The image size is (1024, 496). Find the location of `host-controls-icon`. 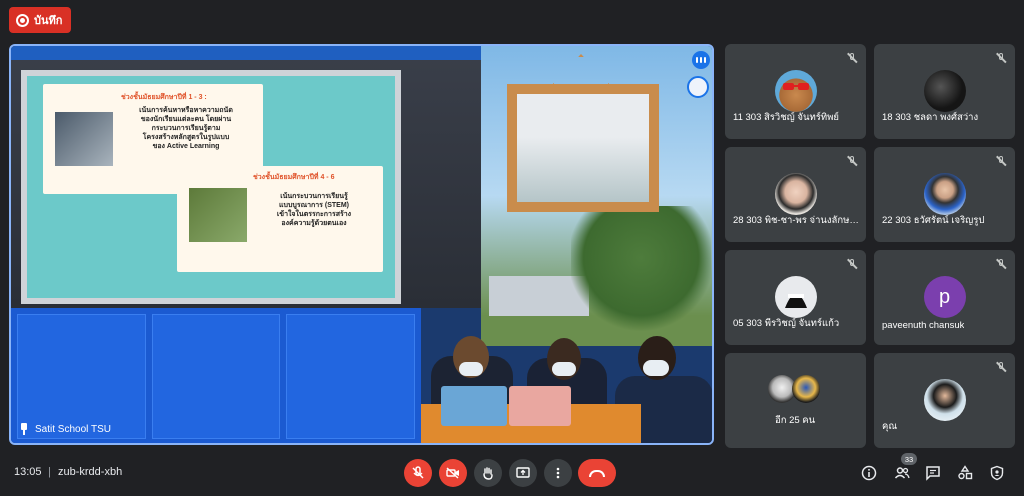

host-controls-icon is located at coordinates (997, 473).